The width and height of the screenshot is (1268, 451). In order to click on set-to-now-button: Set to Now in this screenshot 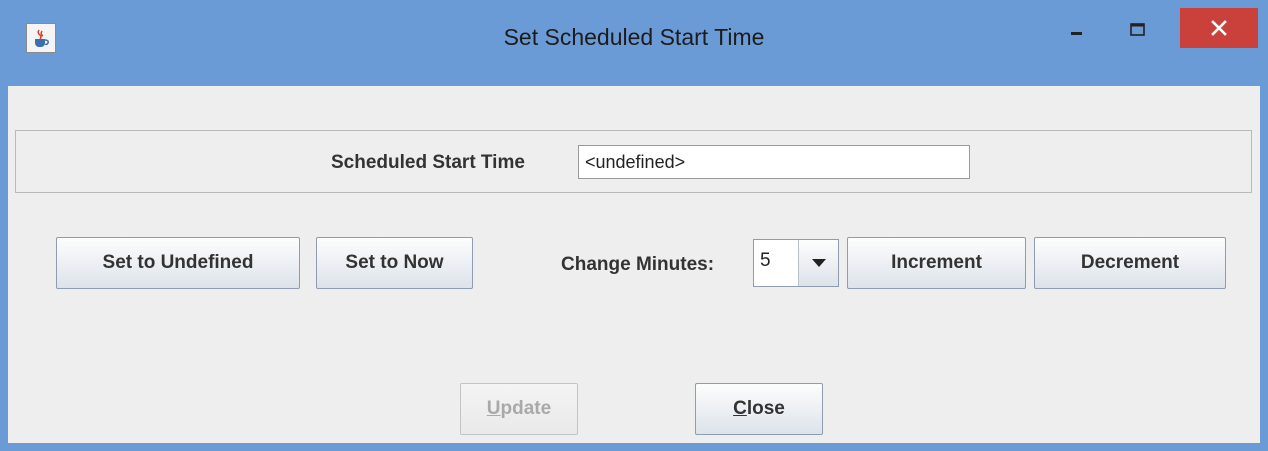, I will do `click(394, 263)`.